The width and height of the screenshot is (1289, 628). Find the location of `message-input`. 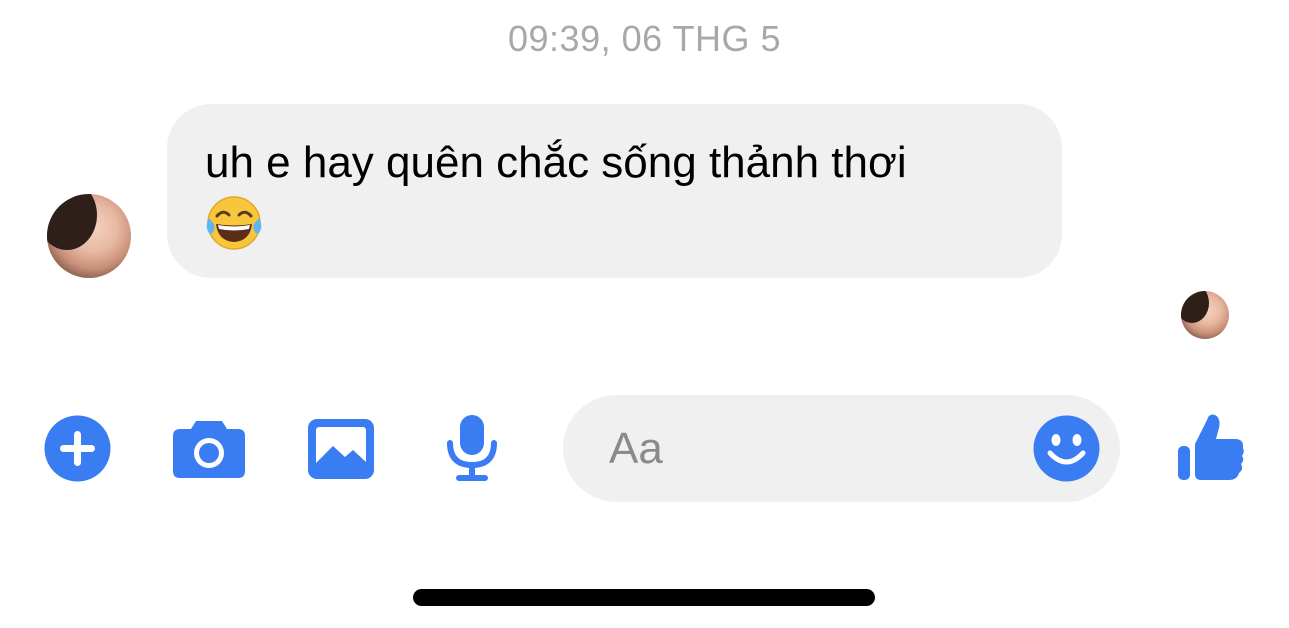

message-input is located at coordinates (809, 449).